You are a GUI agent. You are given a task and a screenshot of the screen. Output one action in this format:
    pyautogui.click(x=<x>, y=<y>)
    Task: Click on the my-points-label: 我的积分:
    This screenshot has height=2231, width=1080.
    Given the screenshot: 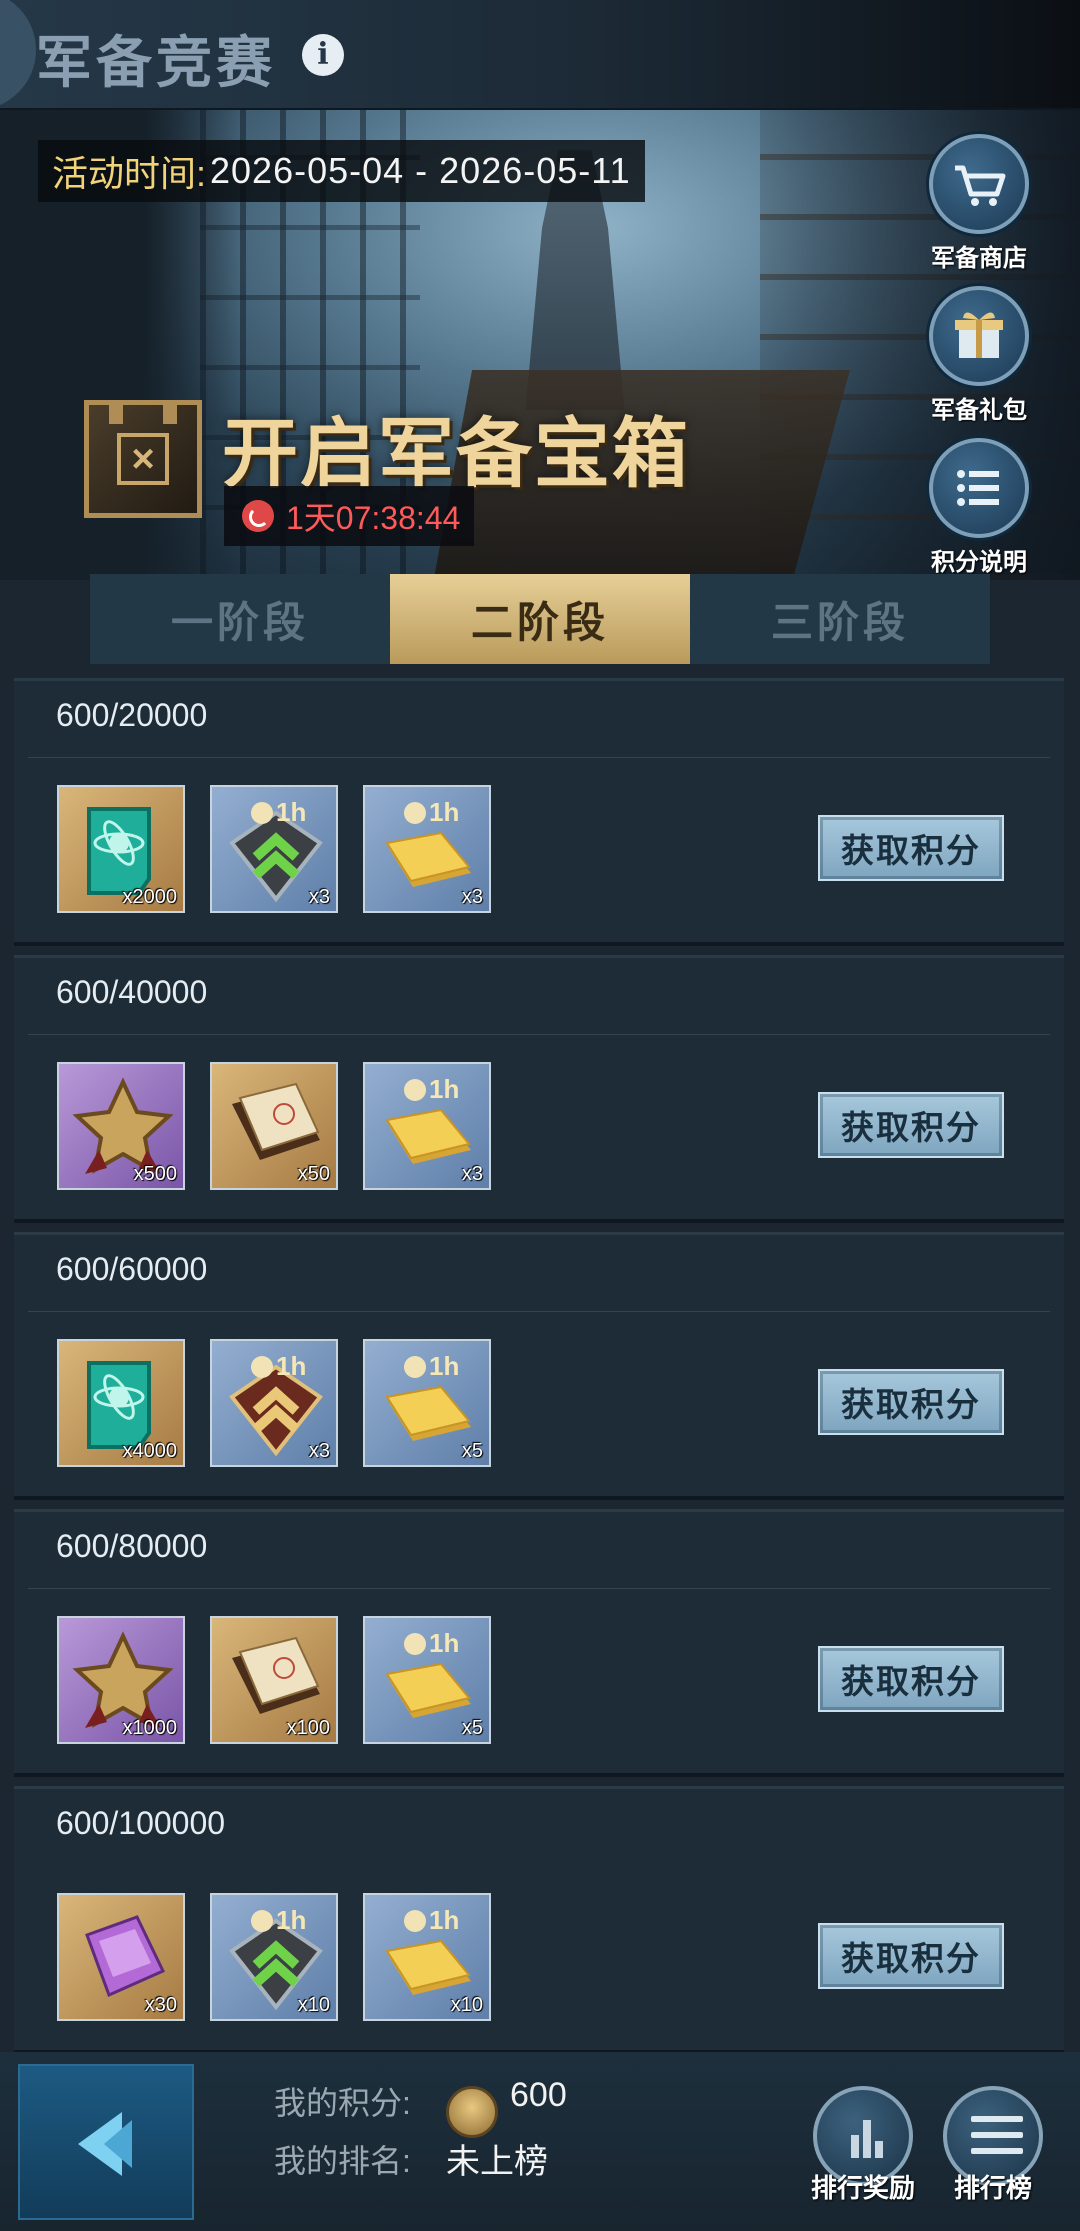 What is the action you would take?
    pyautogui.click(x=342, y=2103)
    